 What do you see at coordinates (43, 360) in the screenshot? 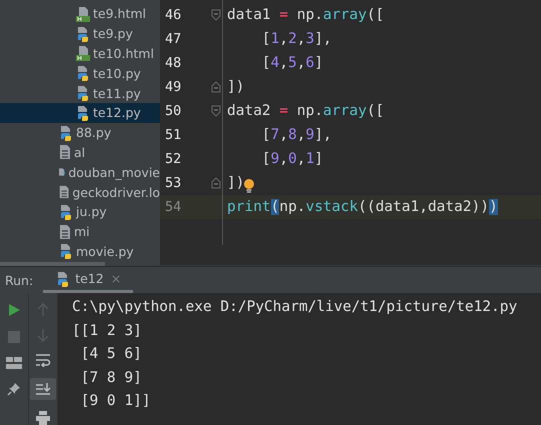
I see `soft-wrap-icon` at bounding box center [43, 360].